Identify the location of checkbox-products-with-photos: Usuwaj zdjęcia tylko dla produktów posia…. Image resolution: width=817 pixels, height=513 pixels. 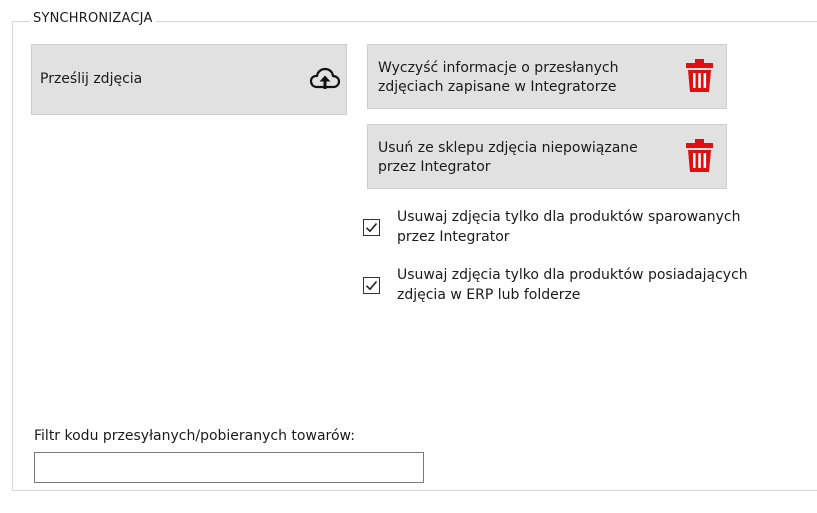
(573, 286).